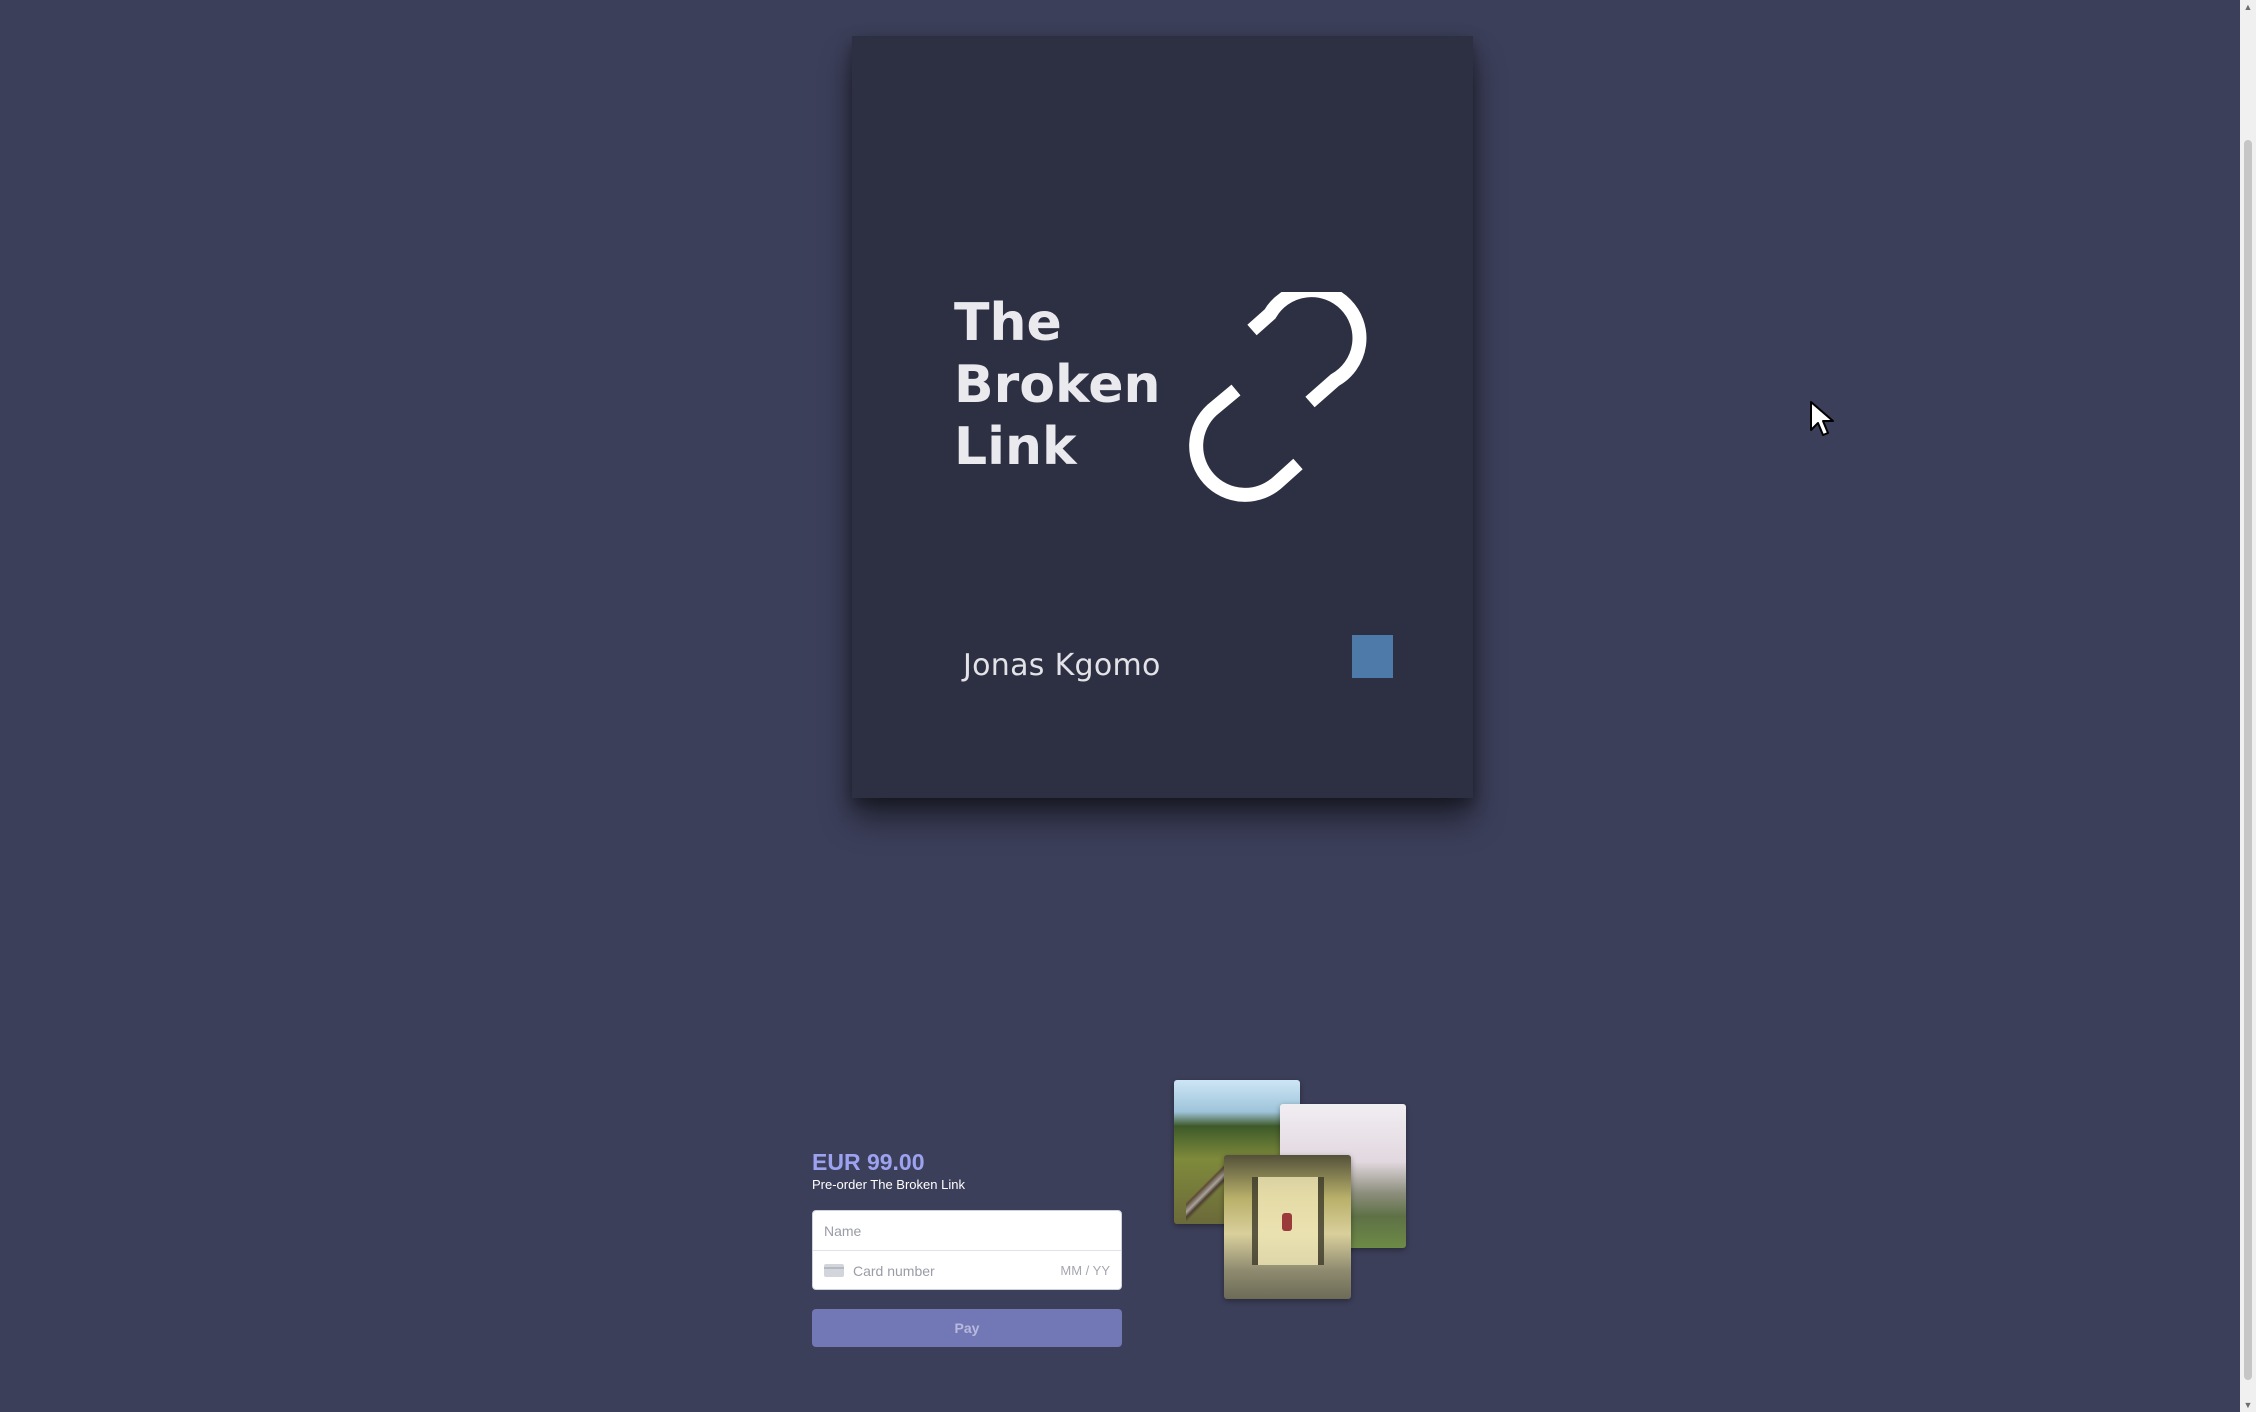 Image resolution: width=2256 pixels, height=1412 pixels. Describe the element at coordinates (2248, 1405) in the screenshot. I see `scroll-down-icon: ▼` at that location.